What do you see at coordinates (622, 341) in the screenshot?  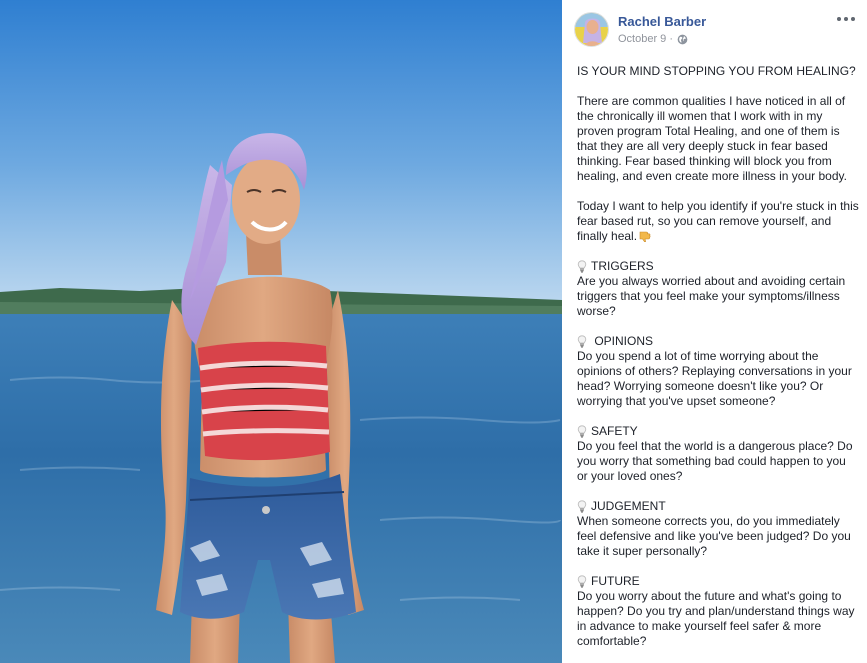 I see `section-title: OPINIONS` at bounding box center [622, 341].